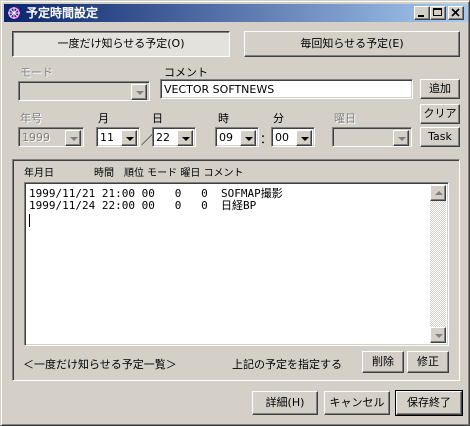 The height and width of the screenshot is (426, 470). I want to click on task-button-label: Task, so click(440, 136).